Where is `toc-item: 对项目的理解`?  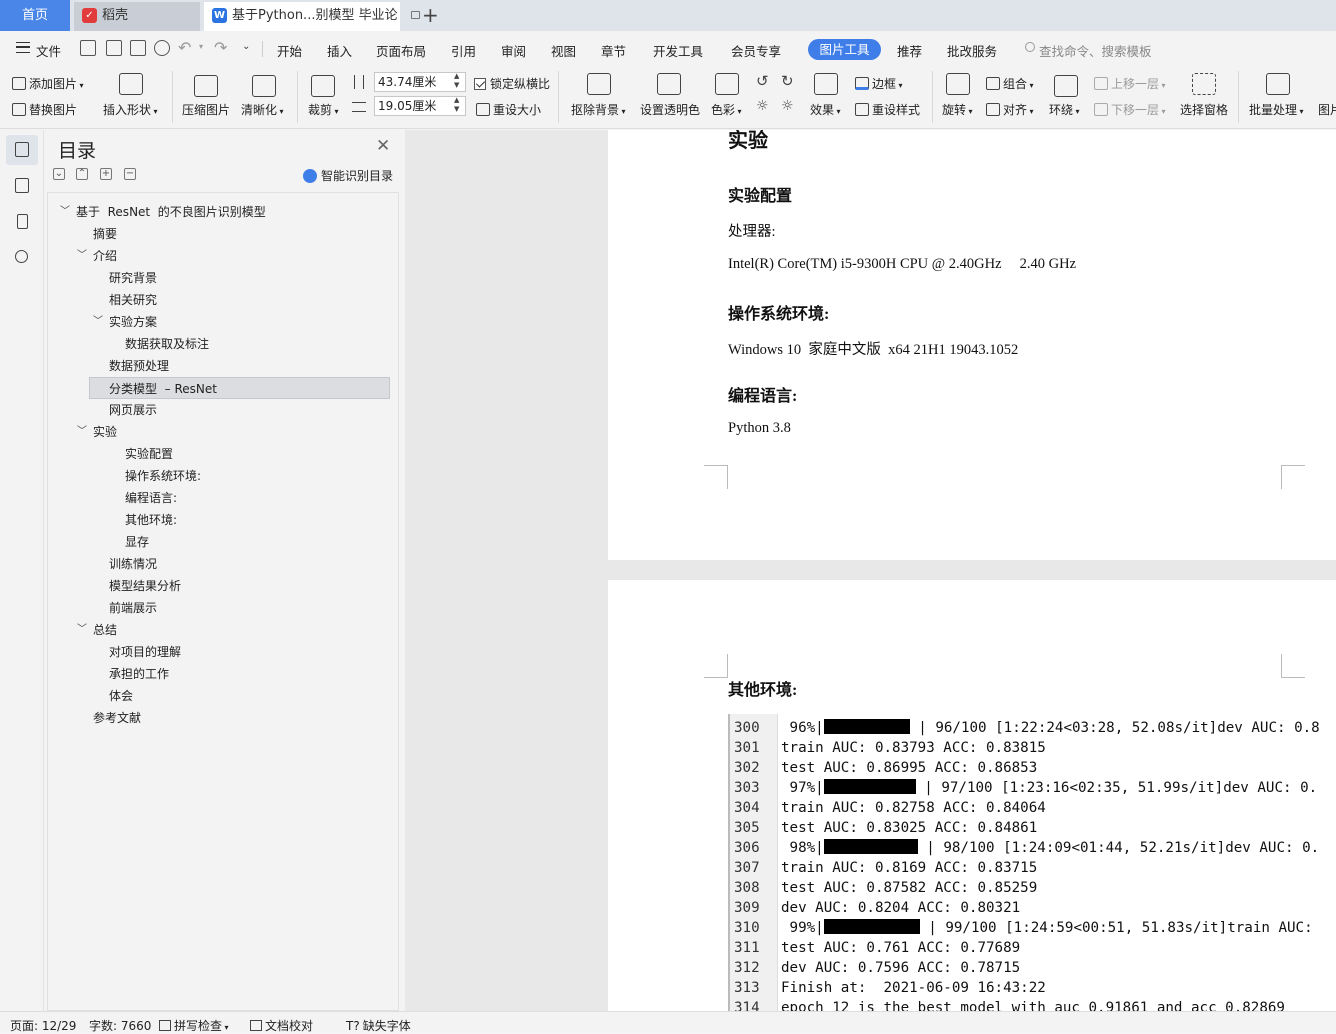 toc-item: 对项目的理解 is located at coordinates (145, 652).